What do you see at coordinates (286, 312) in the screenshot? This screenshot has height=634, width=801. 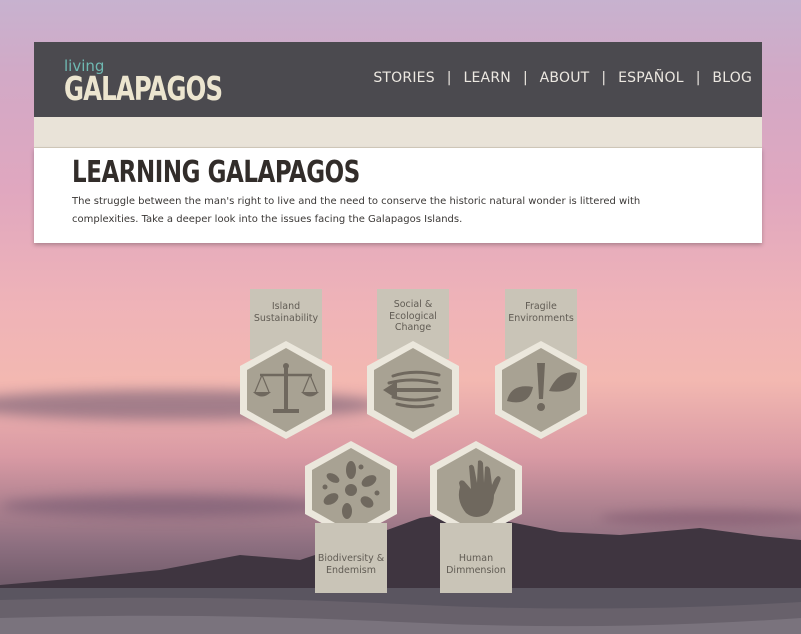 I see `topic-label: Island Sustainability` at bounding box center [286, 312].